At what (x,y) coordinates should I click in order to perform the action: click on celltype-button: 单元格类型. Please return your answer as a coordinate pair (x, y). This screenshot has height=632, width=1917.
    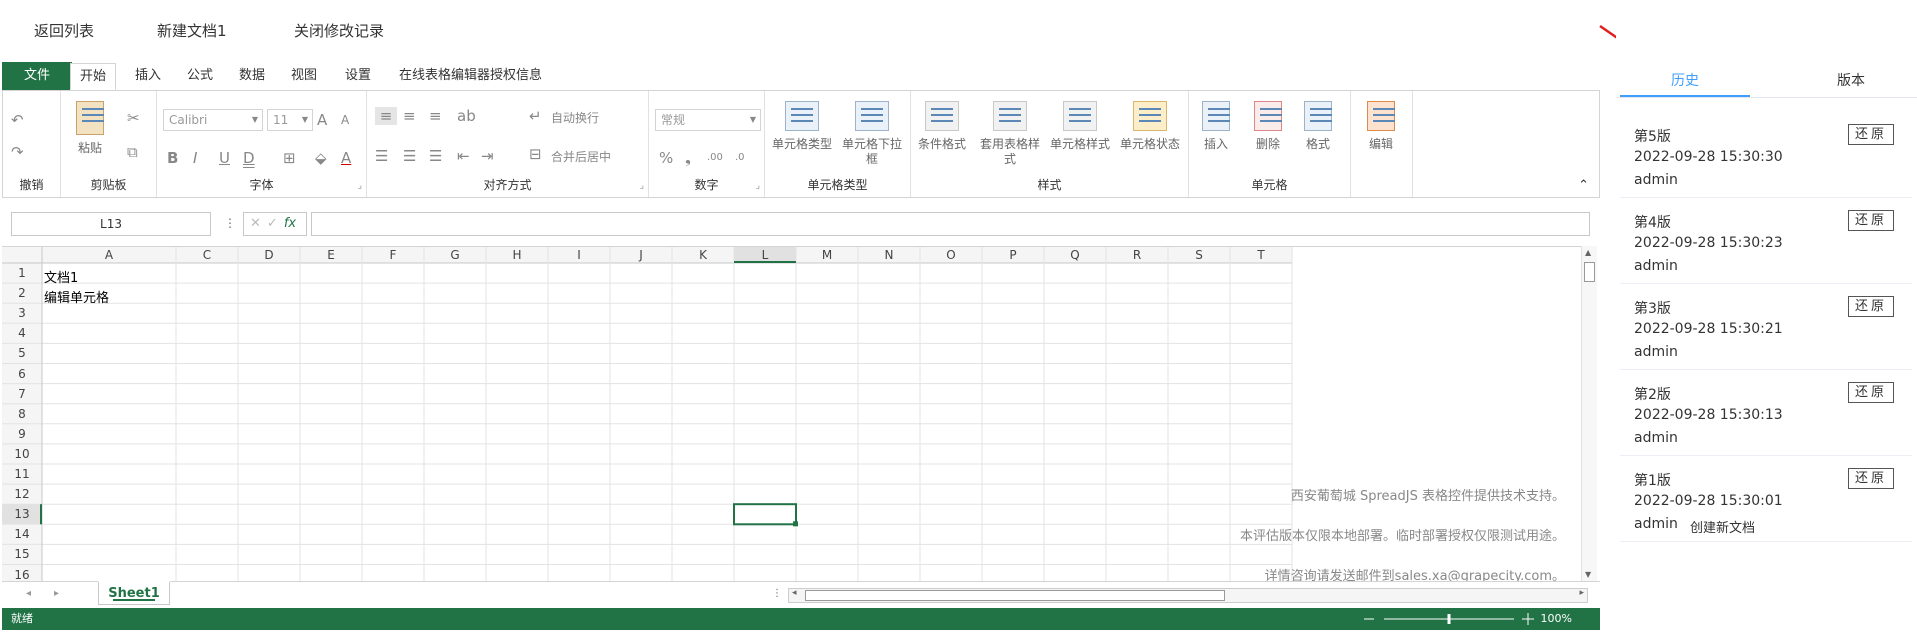
    Looking at the image, I should click on (802, 126).